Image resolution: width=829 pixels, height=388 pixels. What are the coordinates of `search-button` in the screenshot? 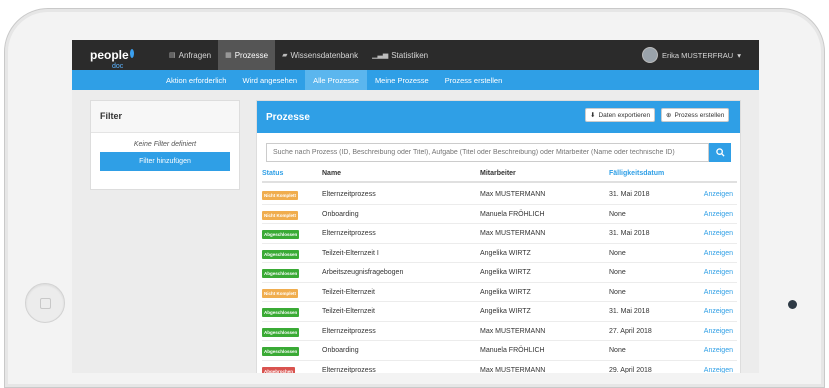 It's located at (720, 152).